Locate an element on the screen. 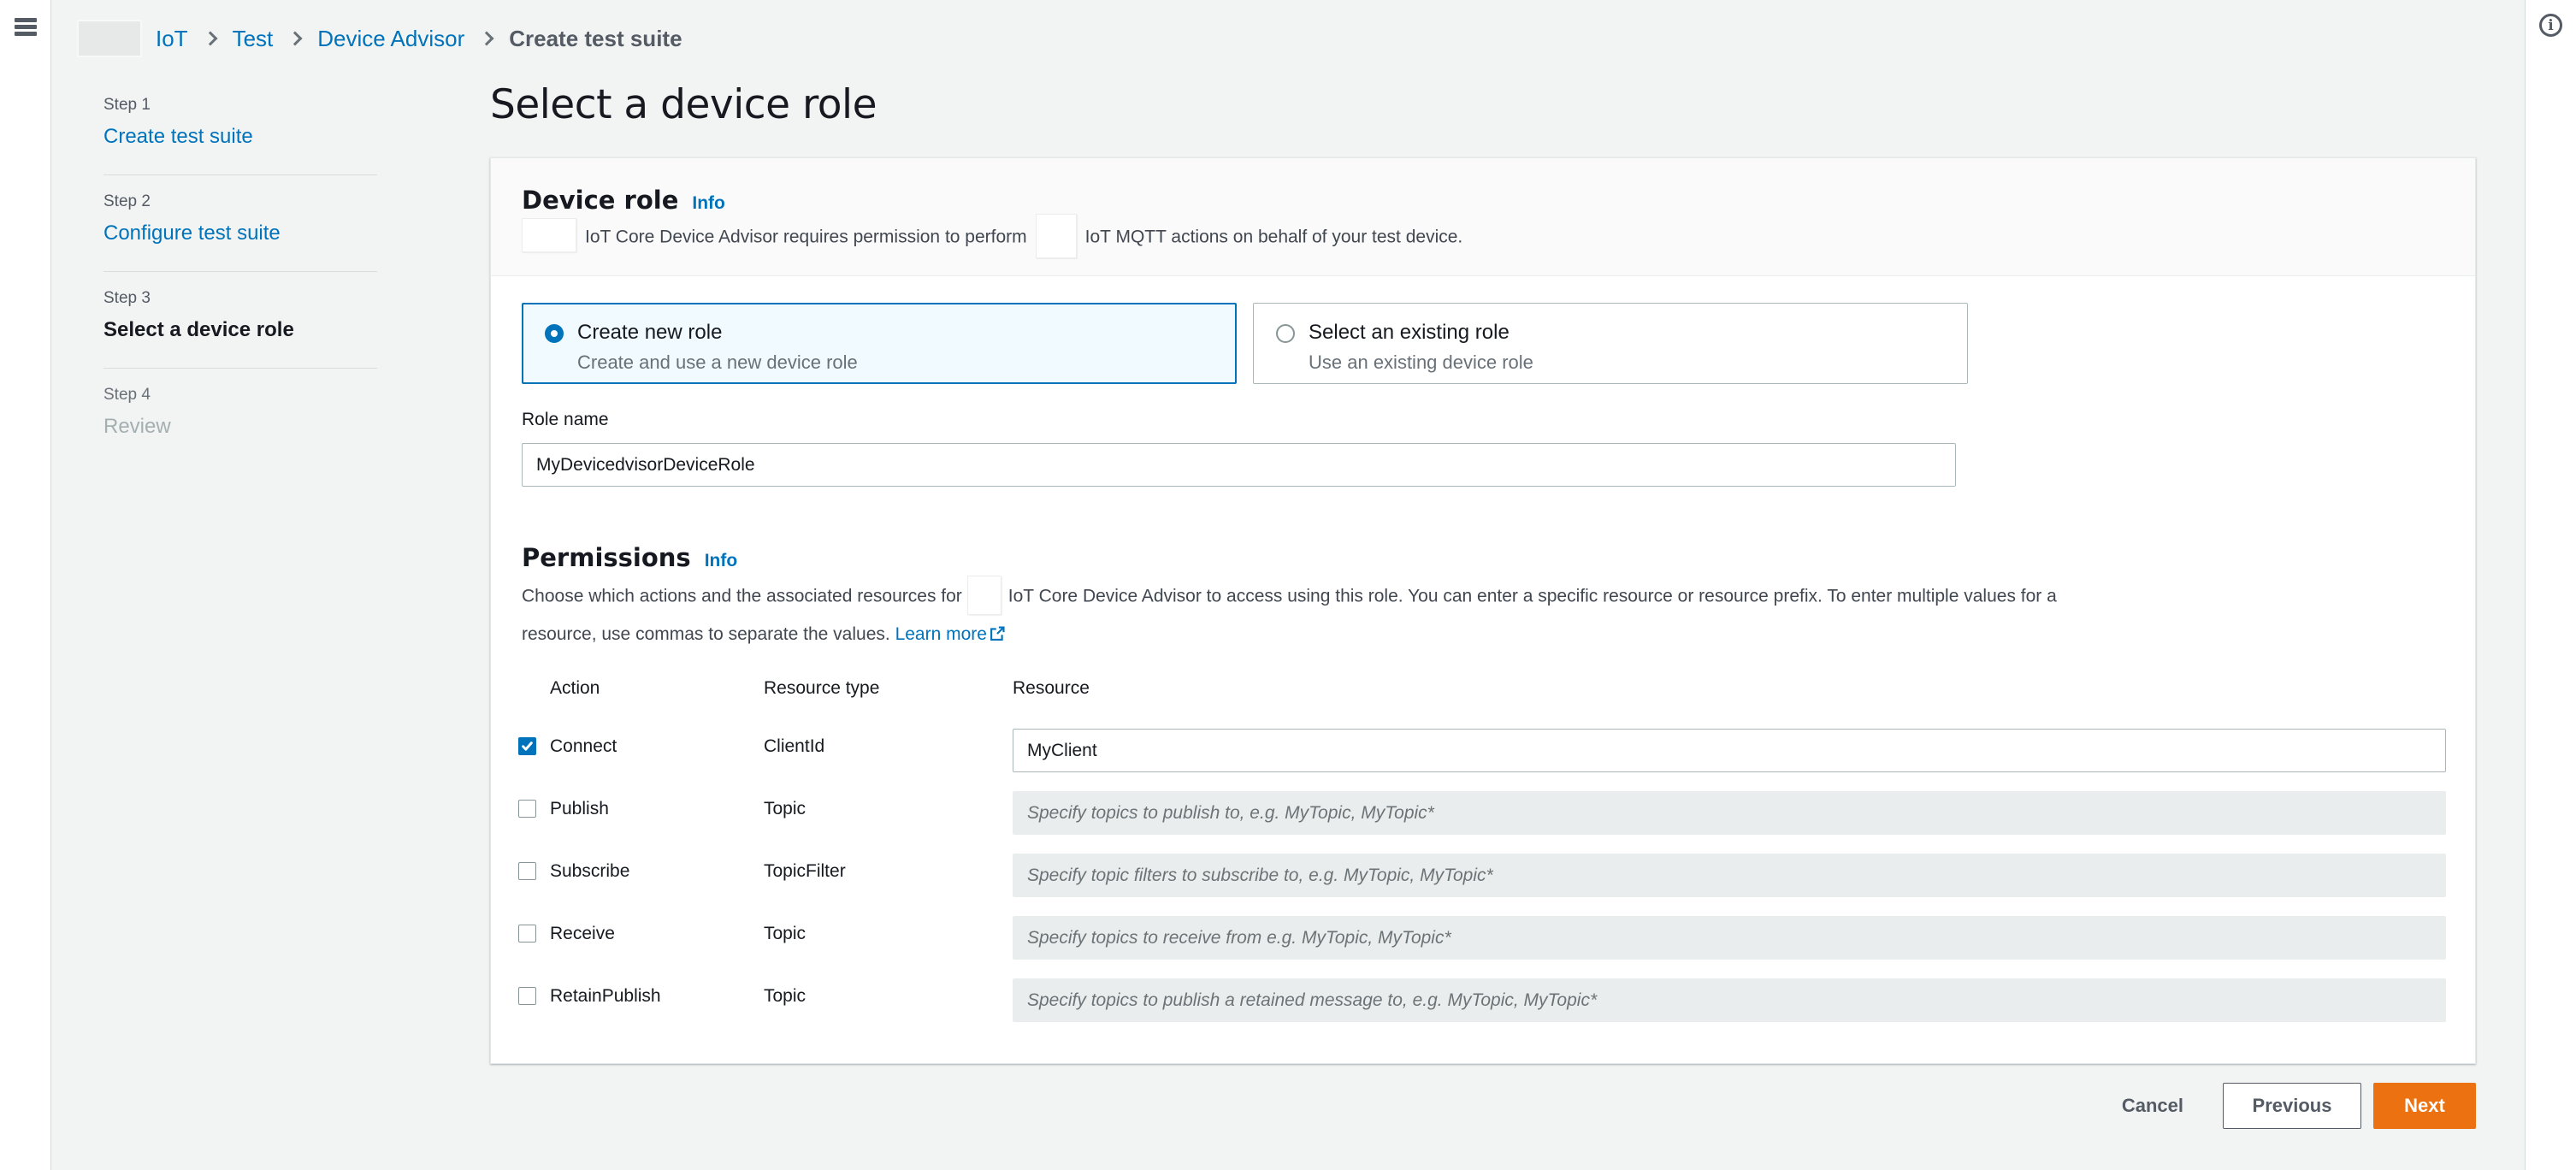 This screenshot has height=1170, width=2576. wizard-footer-actions: Cancel Previous Next is located at coordinates (2299, 1106).